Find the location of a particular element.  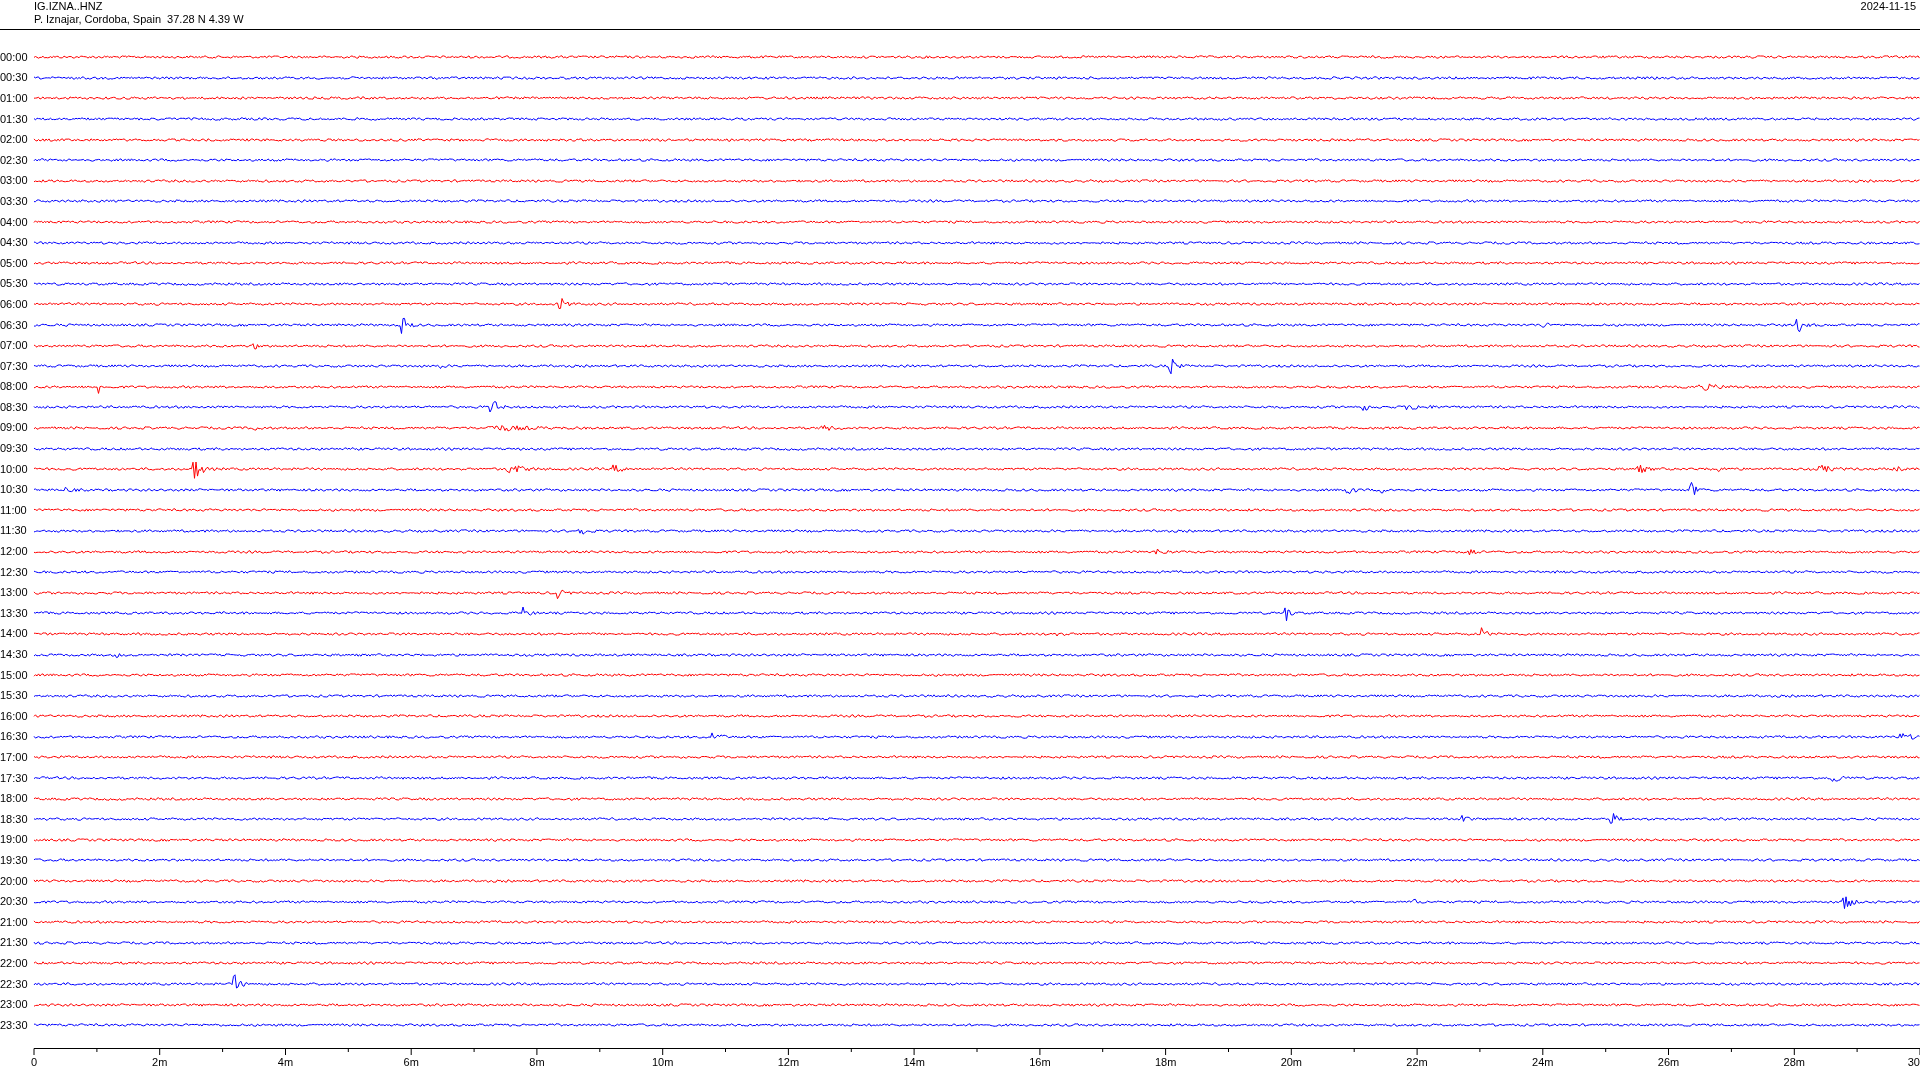

trace-time-label: 20:00 is located at coordinates (14, 881).